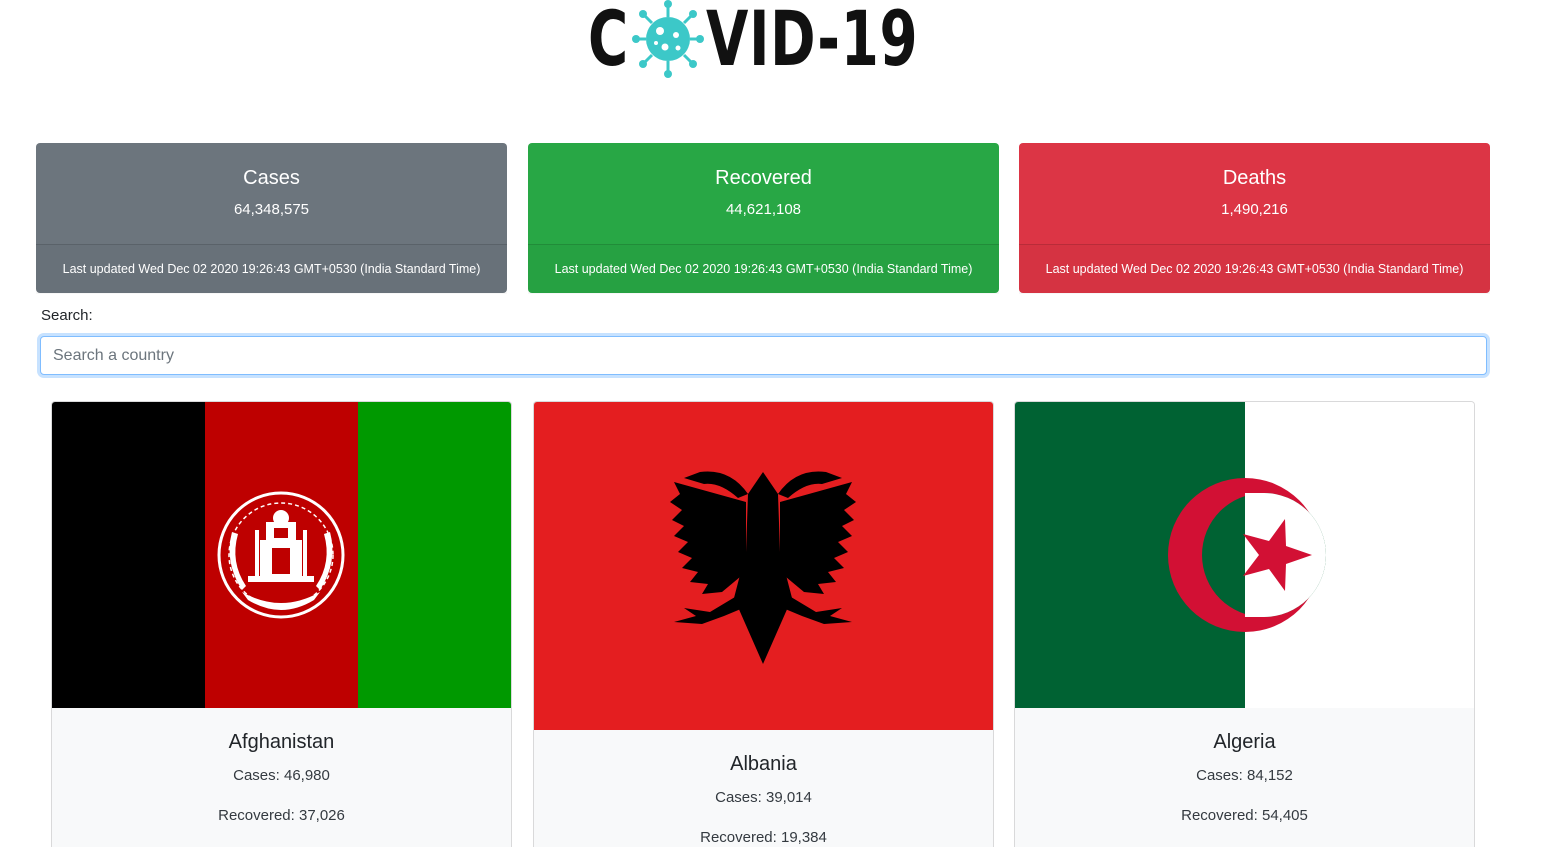  Describe the element at coordinates (1244, 555) in the screenshot. I see `algeria-flag` at that location.